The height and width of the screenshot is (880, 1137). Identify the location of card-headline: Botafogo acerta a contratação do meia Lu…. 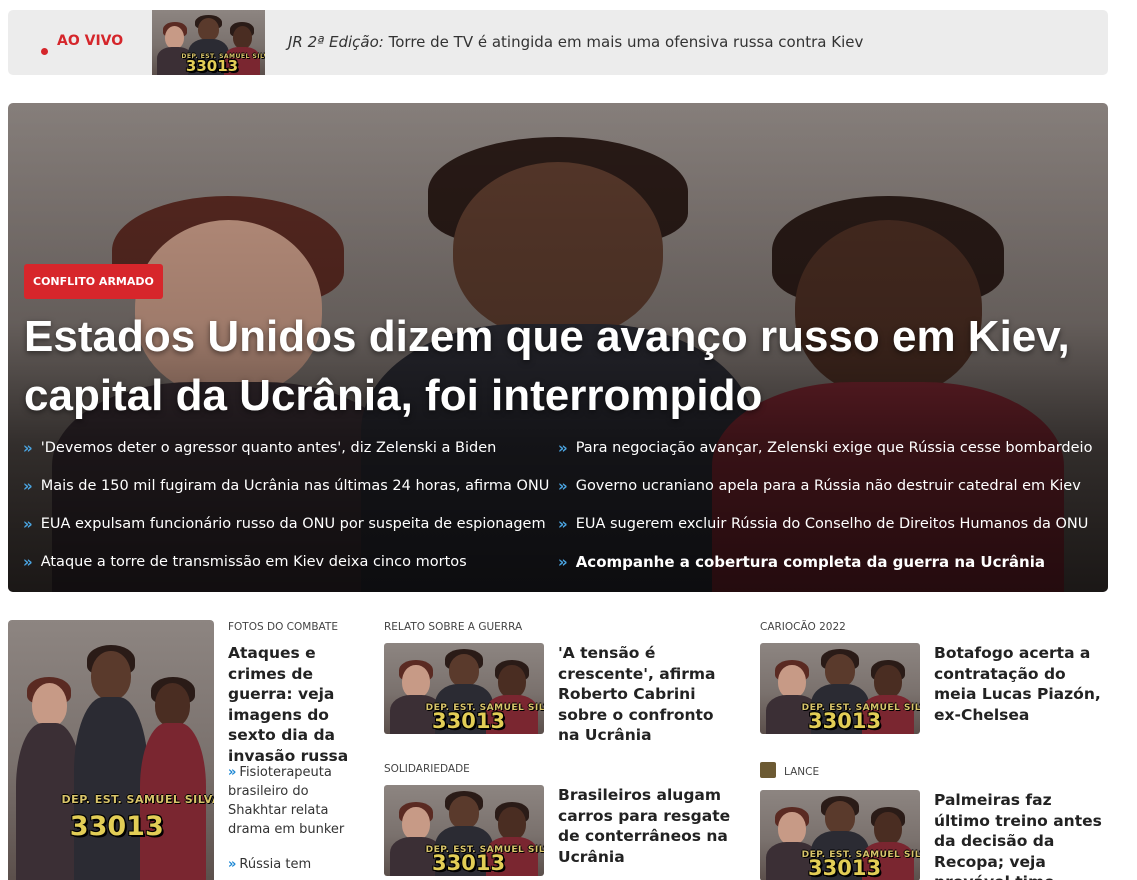
(1019, 684).